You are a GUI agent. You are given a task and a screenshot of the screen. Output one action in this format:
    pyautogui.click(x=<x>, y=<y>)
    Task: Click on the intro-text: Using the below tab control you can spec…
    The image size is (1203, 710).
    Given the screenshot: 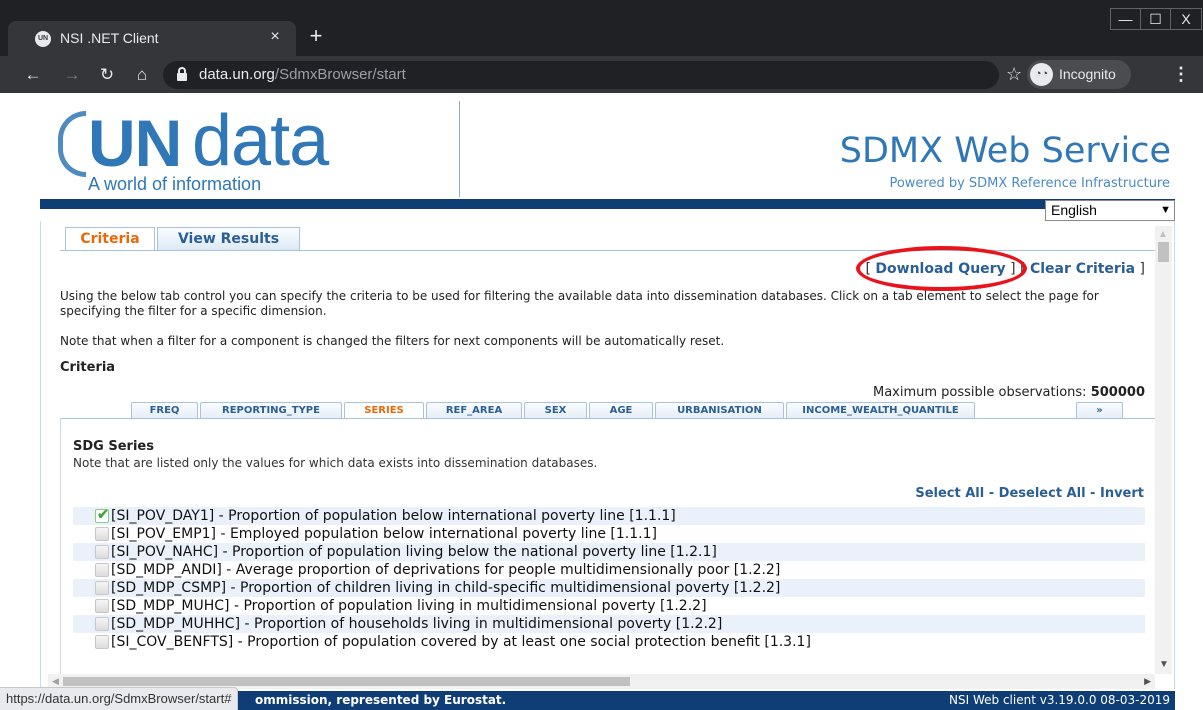 What is the action you would take?
    pyautogui.click(x=579, y=303)
    